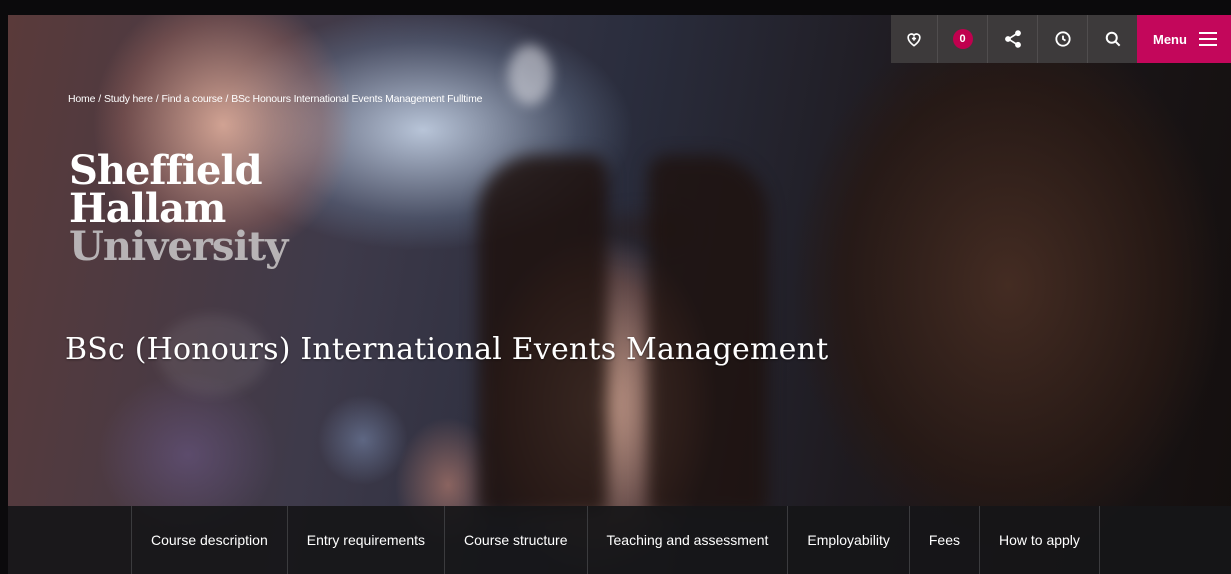 This screenshot has height=574, width=1231. I want to click on tab-employability: Employability, so click(847, 540).